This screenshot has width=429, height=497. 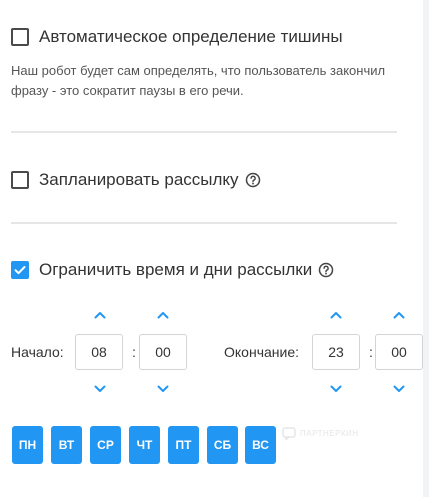 I want to click on day-button-wed: СР, so click(x=105, y=445).